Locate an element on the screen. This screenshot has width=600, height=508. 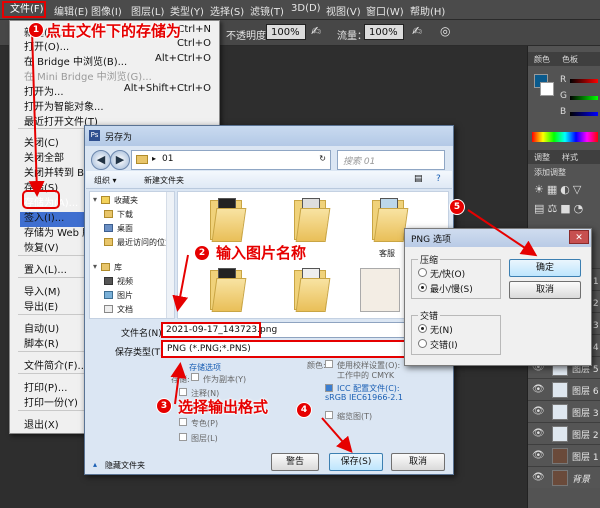
r-slider is located at coordinates (584, 81).